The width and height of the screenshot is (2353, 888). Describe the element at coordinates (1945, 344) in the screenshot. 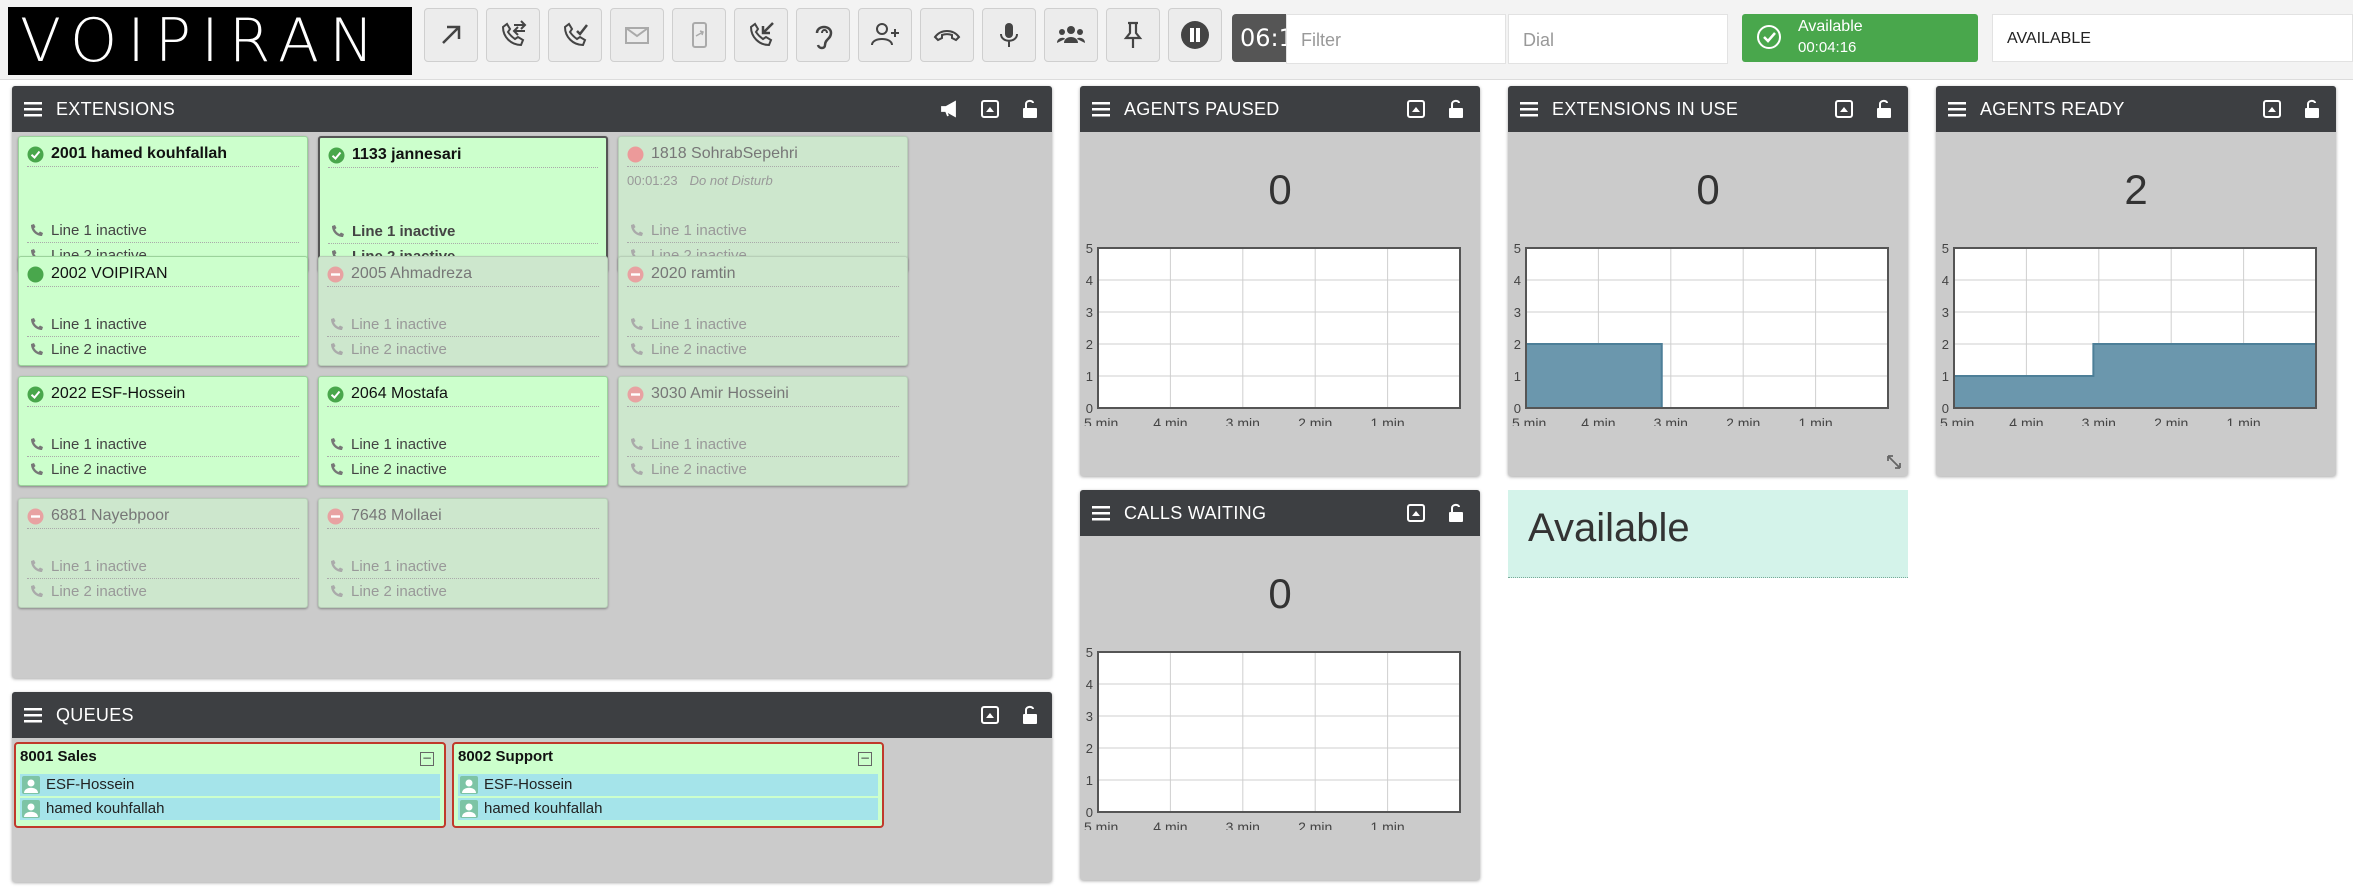

I see `y-tick-label: 2` at that location.